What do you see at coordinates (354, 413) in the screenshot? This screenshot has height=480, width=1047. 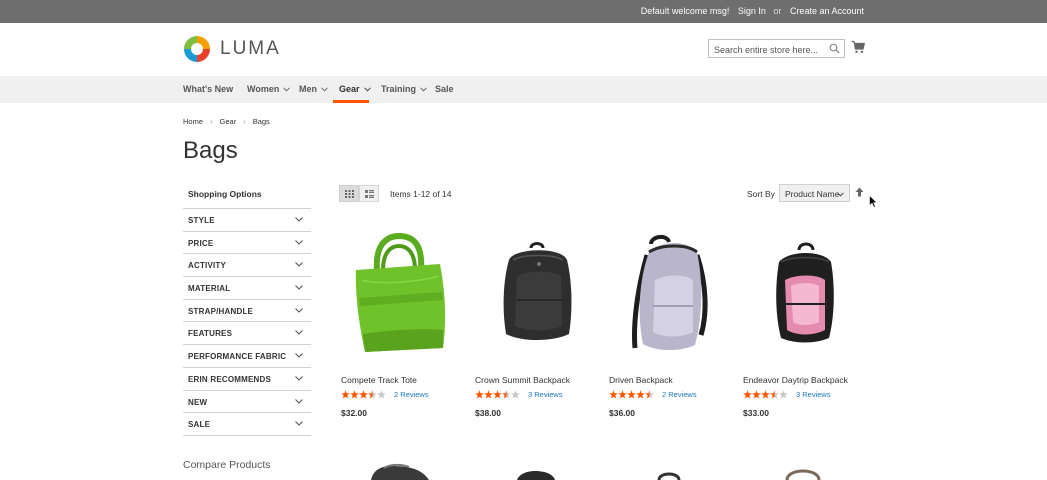 I see `product-price: $32.00` at bounding box center [354, 413].